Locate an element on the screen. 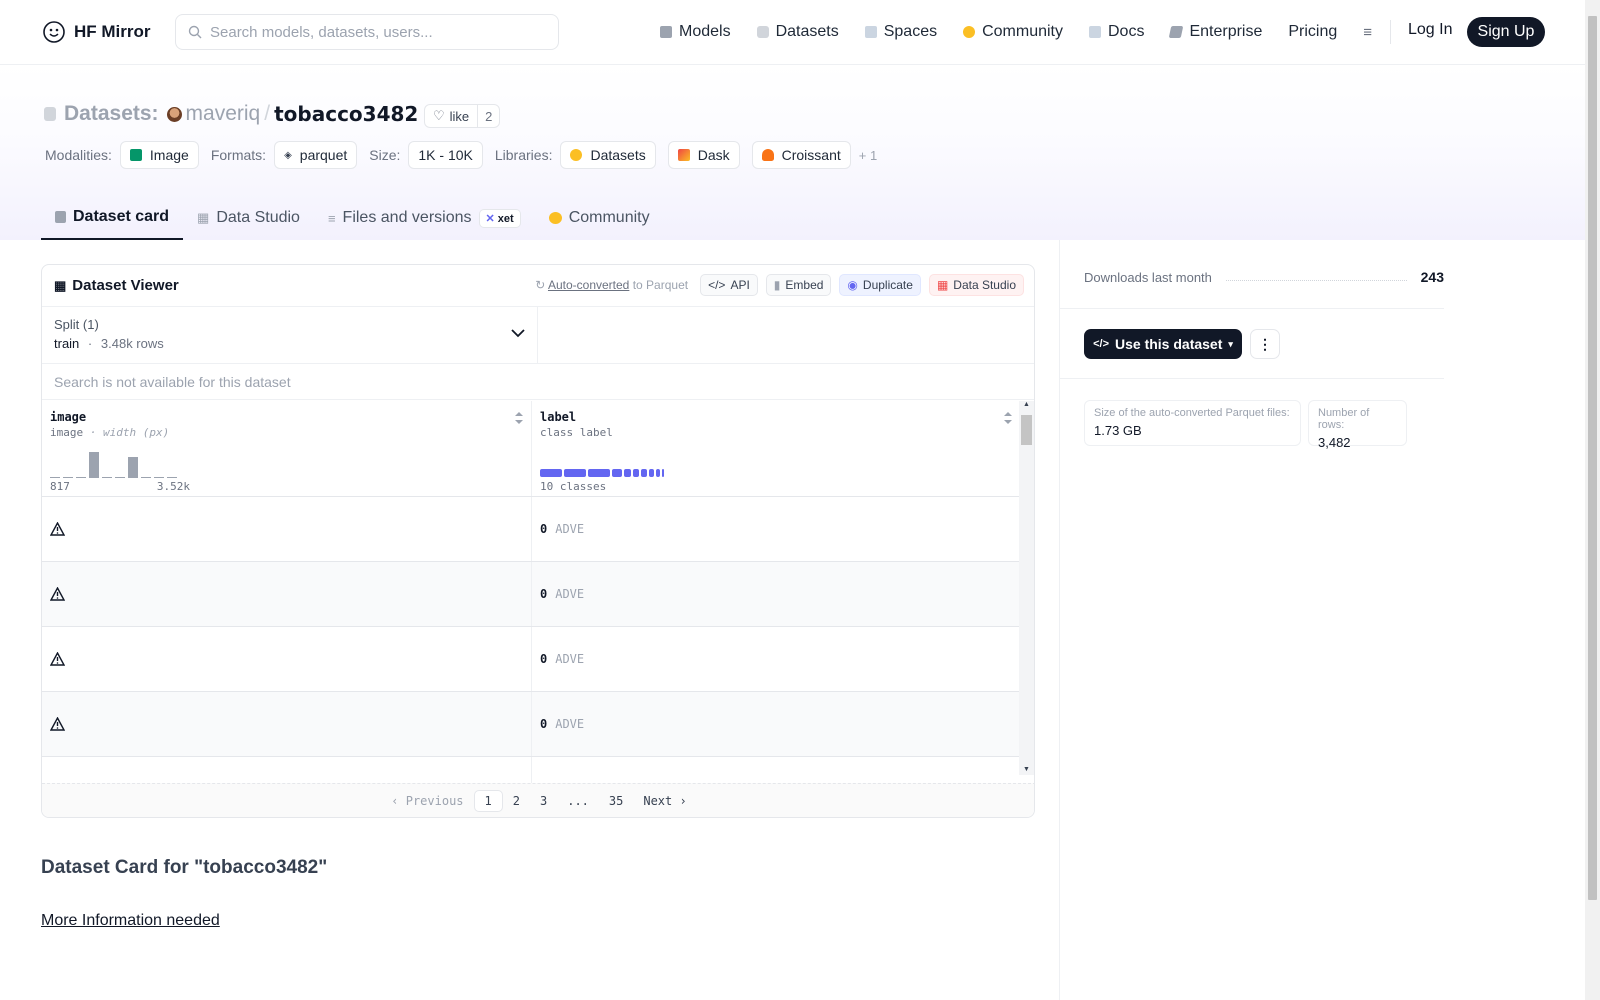 Image resolution: width=1600 pixels, height=1000 pixels. login-link: Log In is located at coordinates (1430, 30).